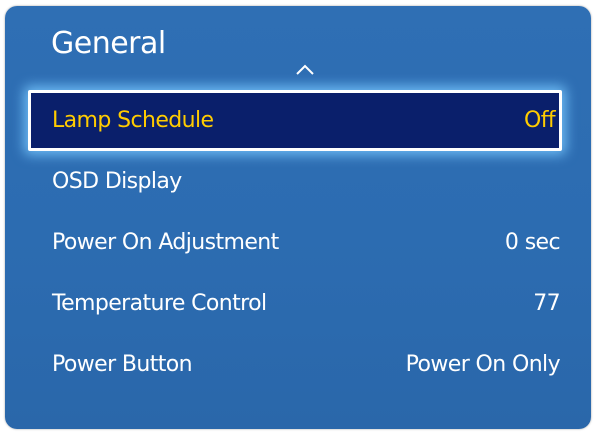 This screenshot has width=596, height=433. Describe the element at coordinates (295, 181) in the screenshot. I see `menu-item-osd-display: OSD Display` at that location.